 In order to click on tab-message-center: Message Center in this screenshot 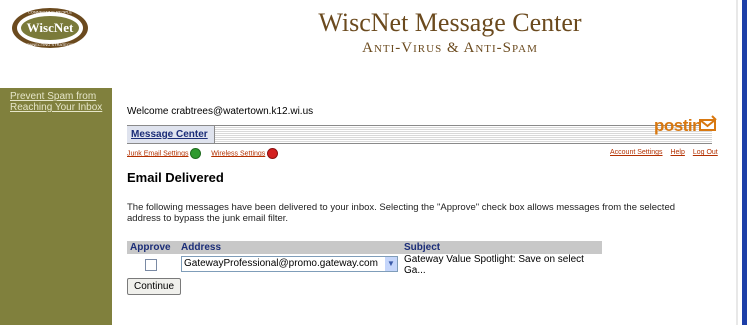, I will do `click(171, 134)`.